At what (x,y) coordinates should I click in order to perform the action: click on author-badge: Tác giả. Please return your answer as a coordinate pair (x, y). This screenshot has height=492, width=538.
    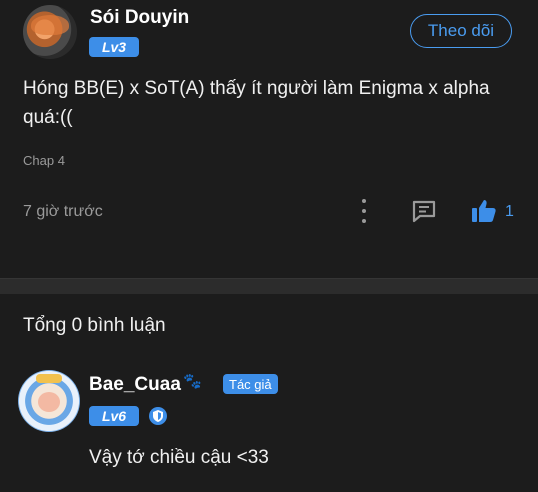
    Looking at the image, I should click on (250, 384).